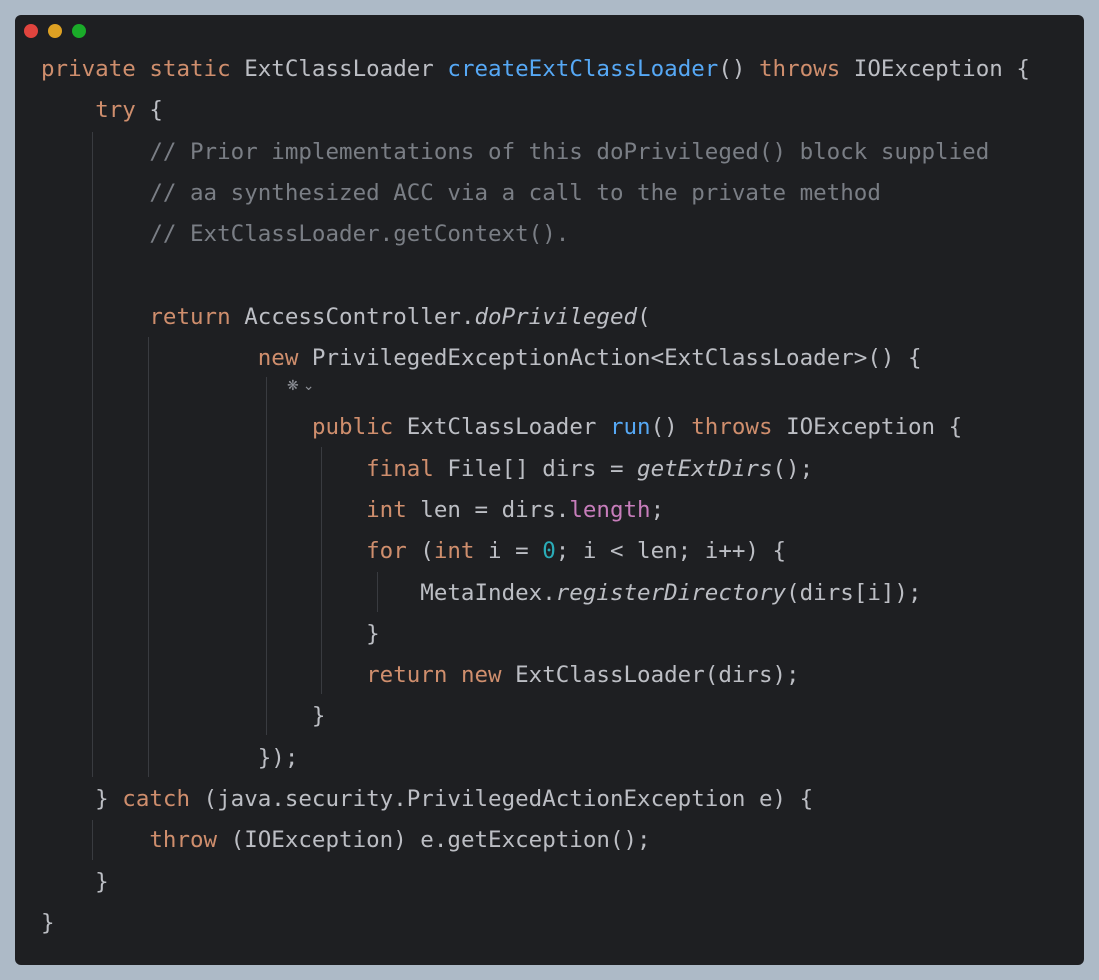  What do you see at coordinates (400, 840) in the screenshot?
I see `code-line: throw (IOException) e.getException();` at bounding box center [400, 840].